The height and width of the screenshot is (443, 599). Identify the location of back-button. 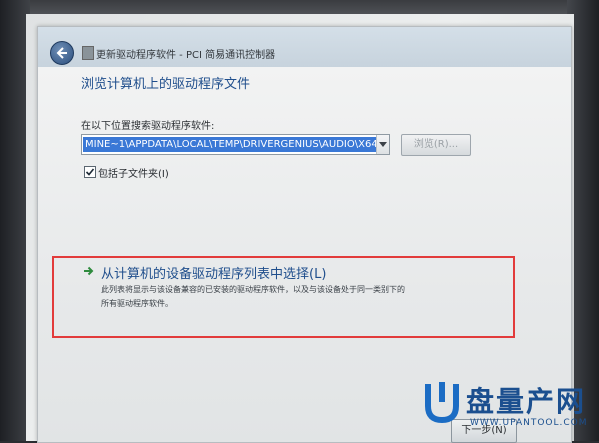
(62, 53).